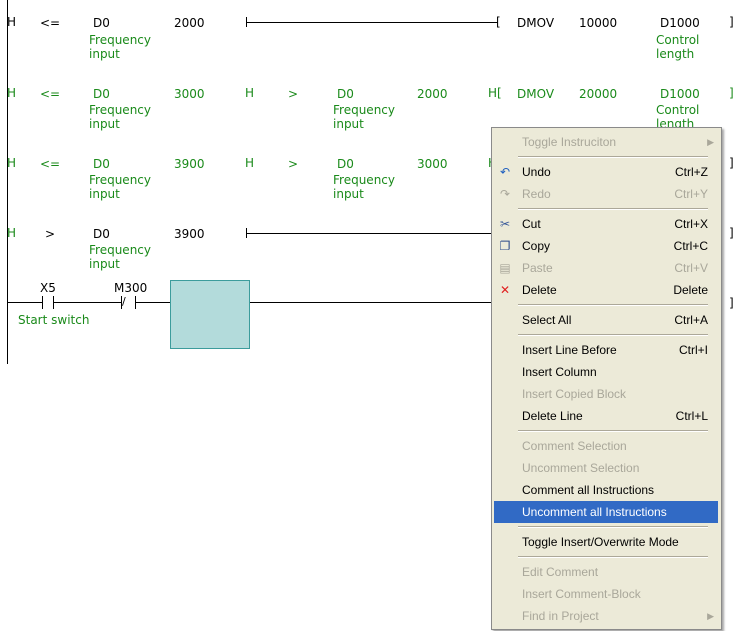 The width and height of the screenshot is (740, 631). Describe the element at coordinates (48, 288) in the screenshot. I see `contact-x5-label: X5` at that location.